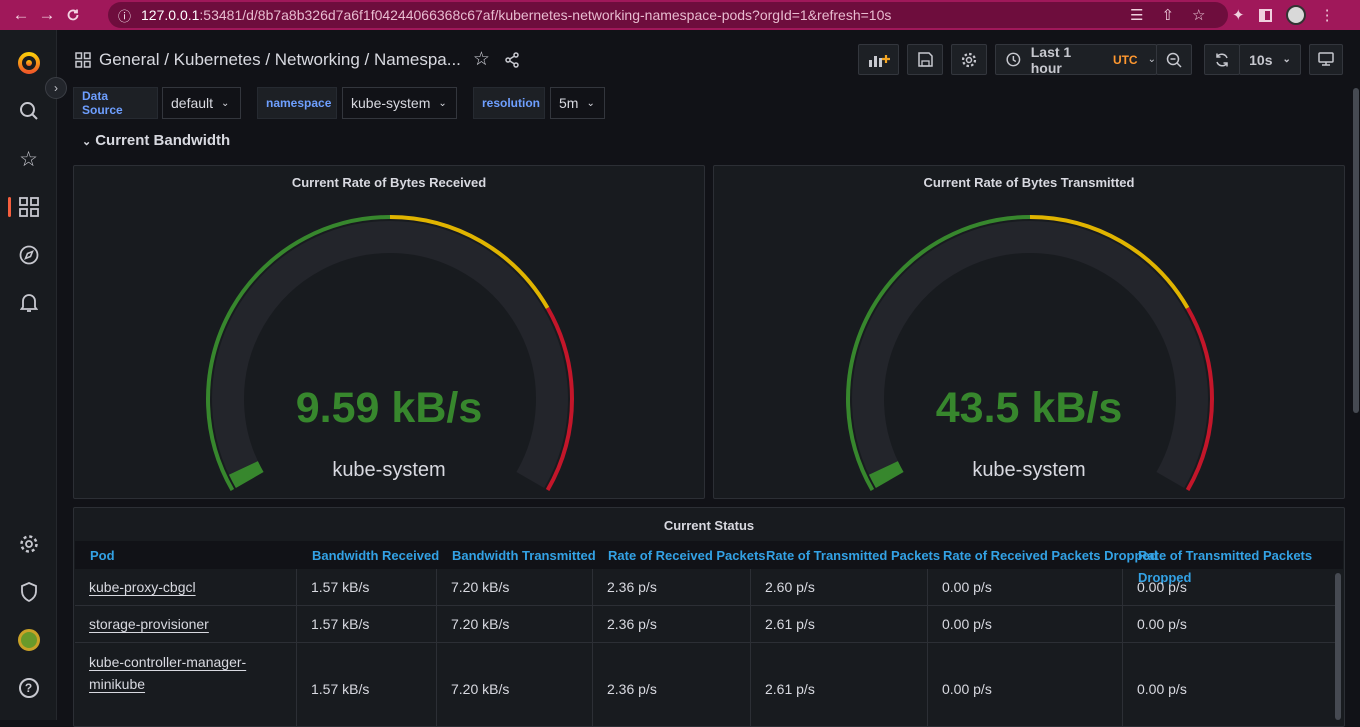 Image resolution: width=1360 pixels, height=727 pixels. I want to click on refresh-interval-picker: 10s ⌄, so click(1270, 59).